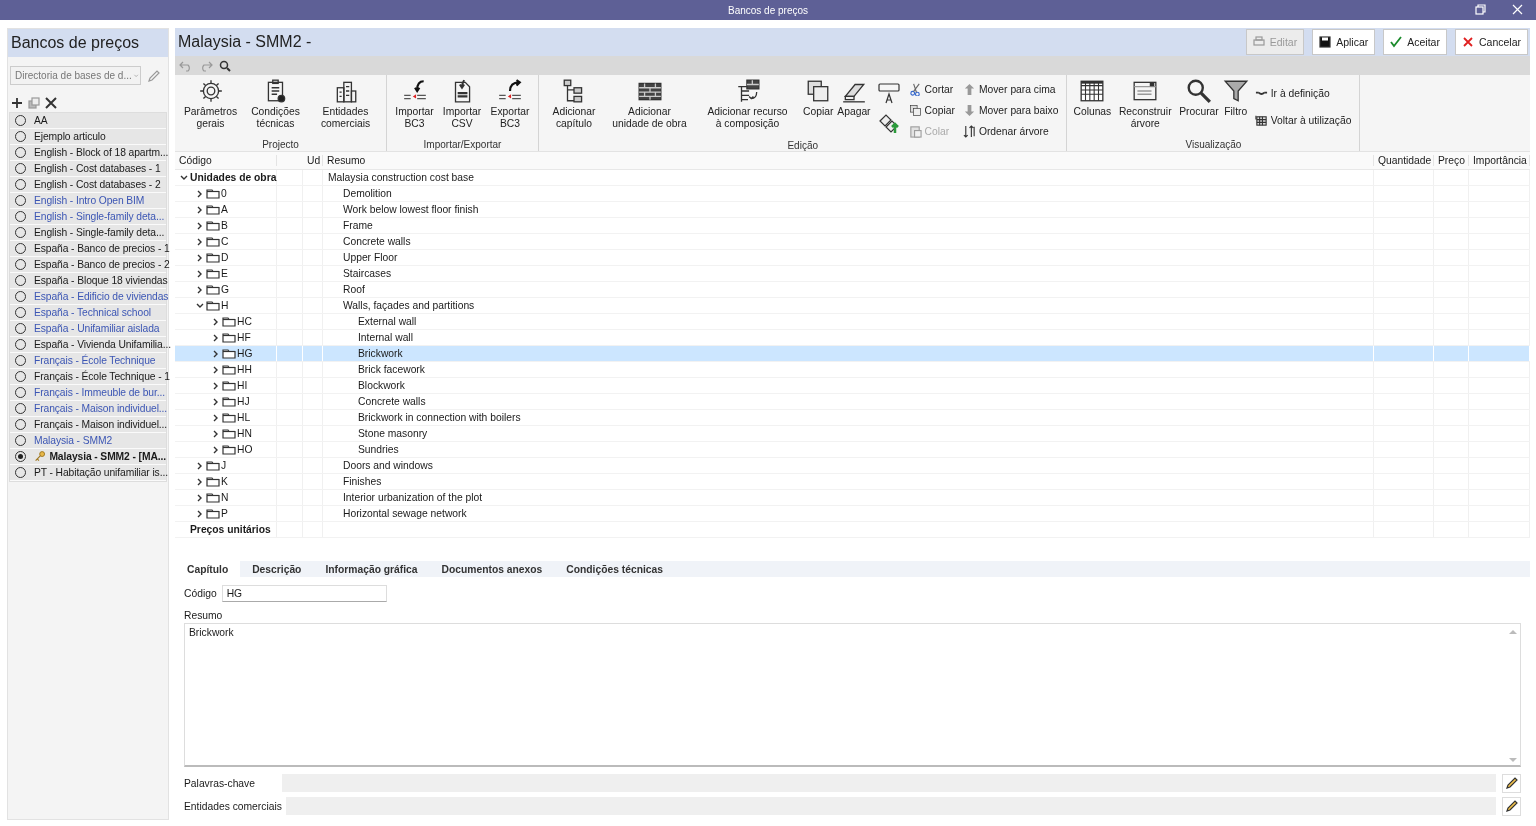 This screenshot has height=826, width=1536. What do you see at coordinates (1261, 120) in the screenshot?
I see `table-icon` at bounding box center [1261, 120].